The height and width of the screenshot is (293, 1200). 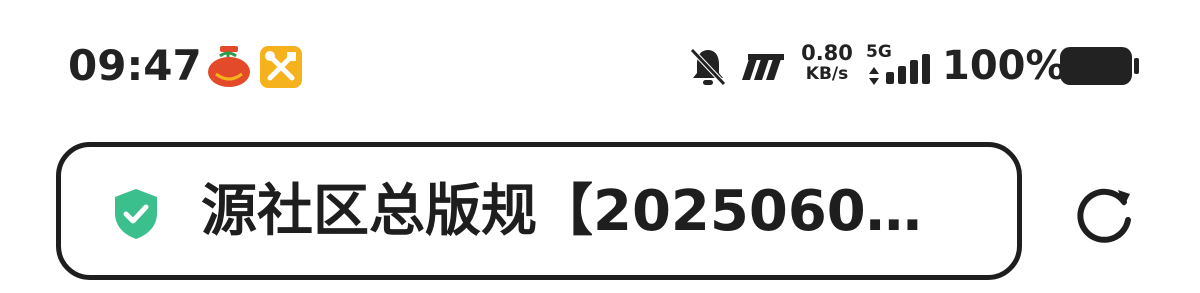 I want to click on tomato-app-icon, so click(x=229, y=66).